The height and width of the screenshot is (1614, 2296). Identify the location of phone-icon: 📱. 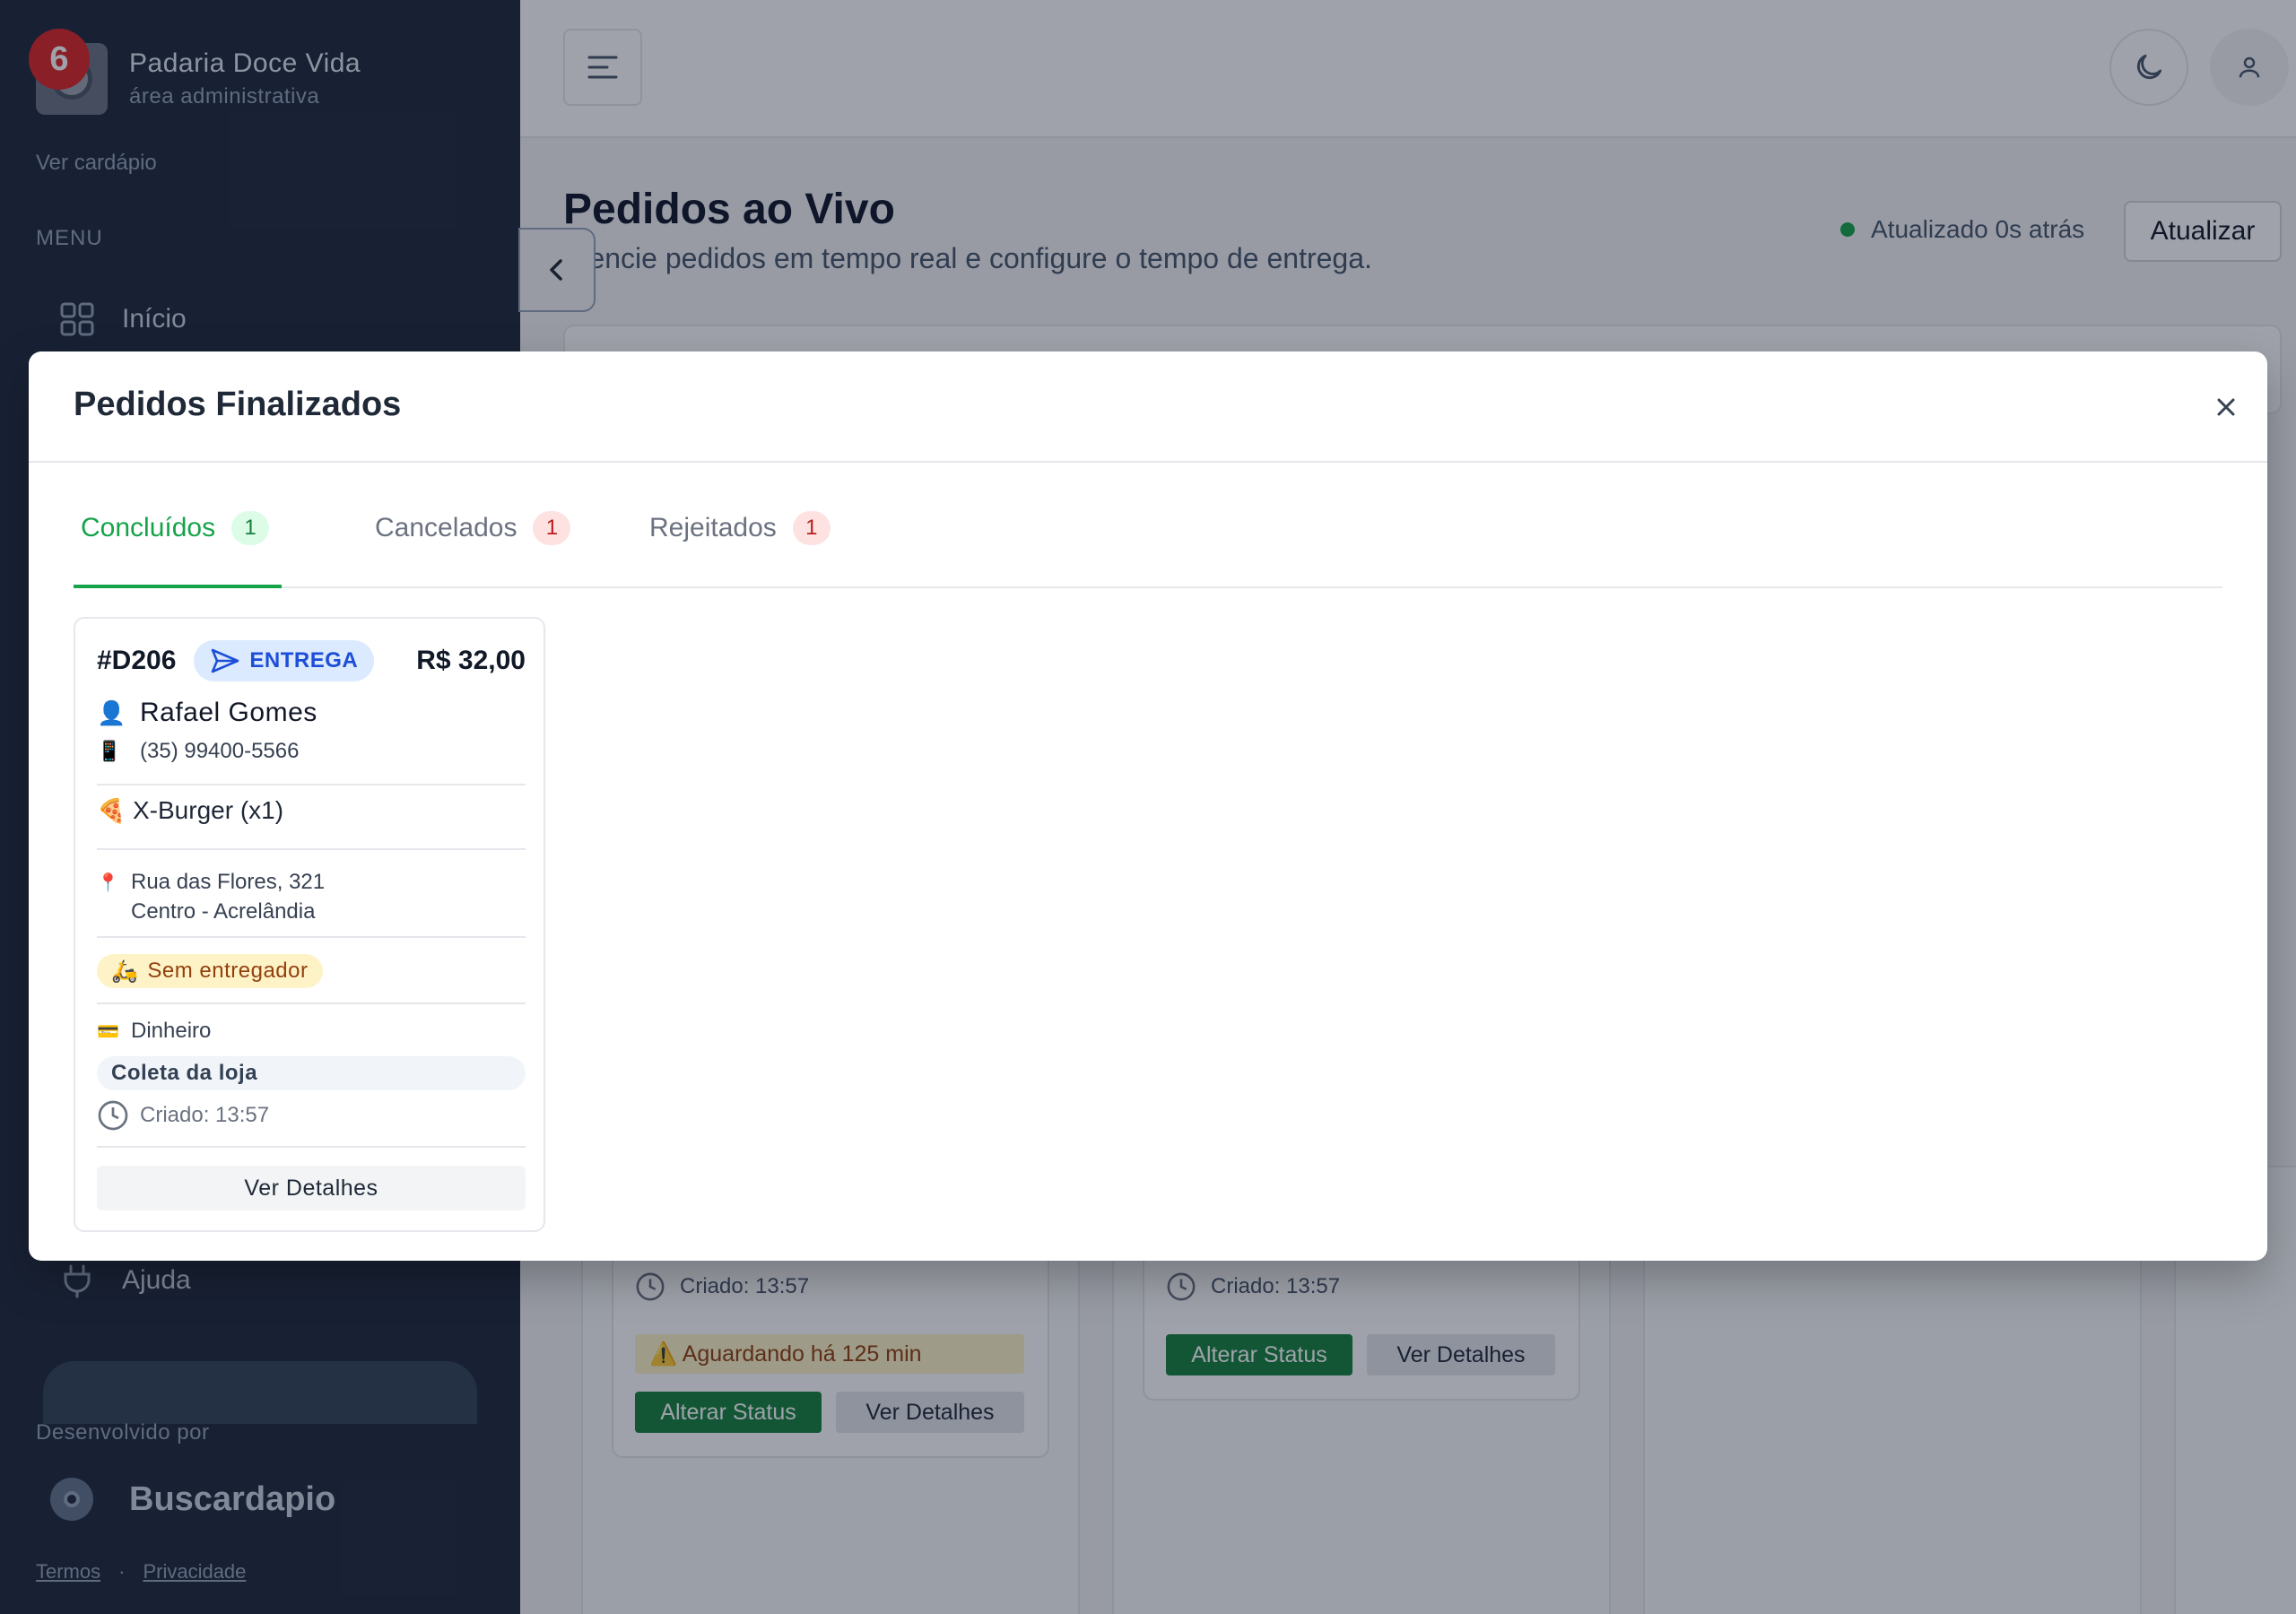
(109, 751).